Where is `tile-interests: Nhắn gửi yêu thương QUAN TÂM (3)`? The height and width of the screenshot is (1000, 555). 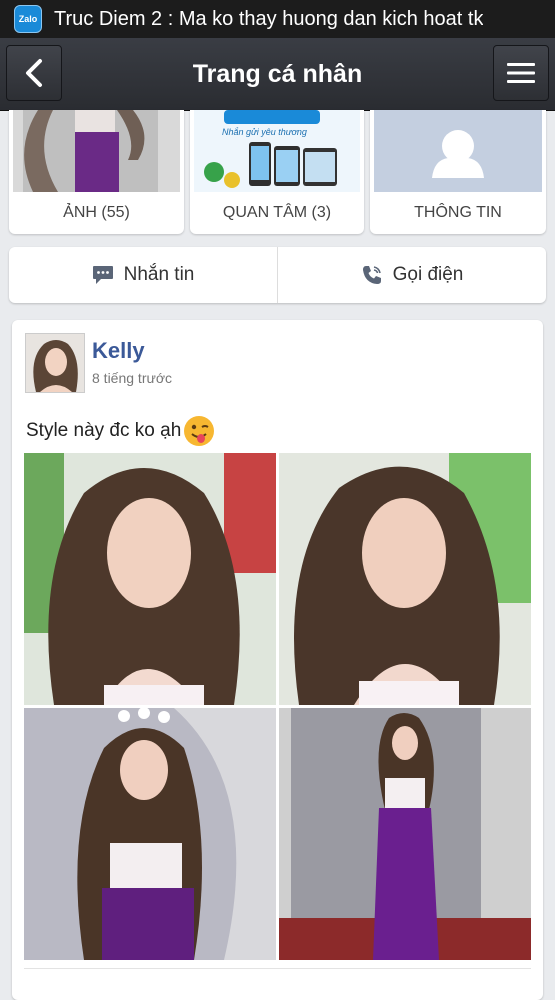
tile-interests: Nhắn gửi yêu thương QUAN TÂM (3) is located at coordinates (277, 172).